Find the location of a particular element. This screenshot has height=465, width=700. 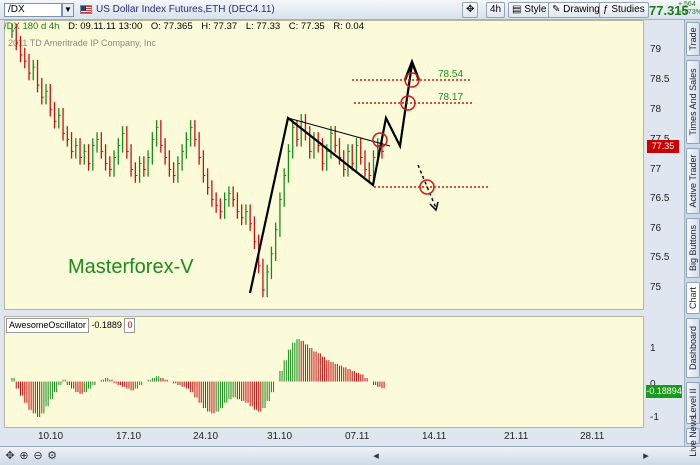

pan-icon: ✥ is located at coordinates (10, 456).